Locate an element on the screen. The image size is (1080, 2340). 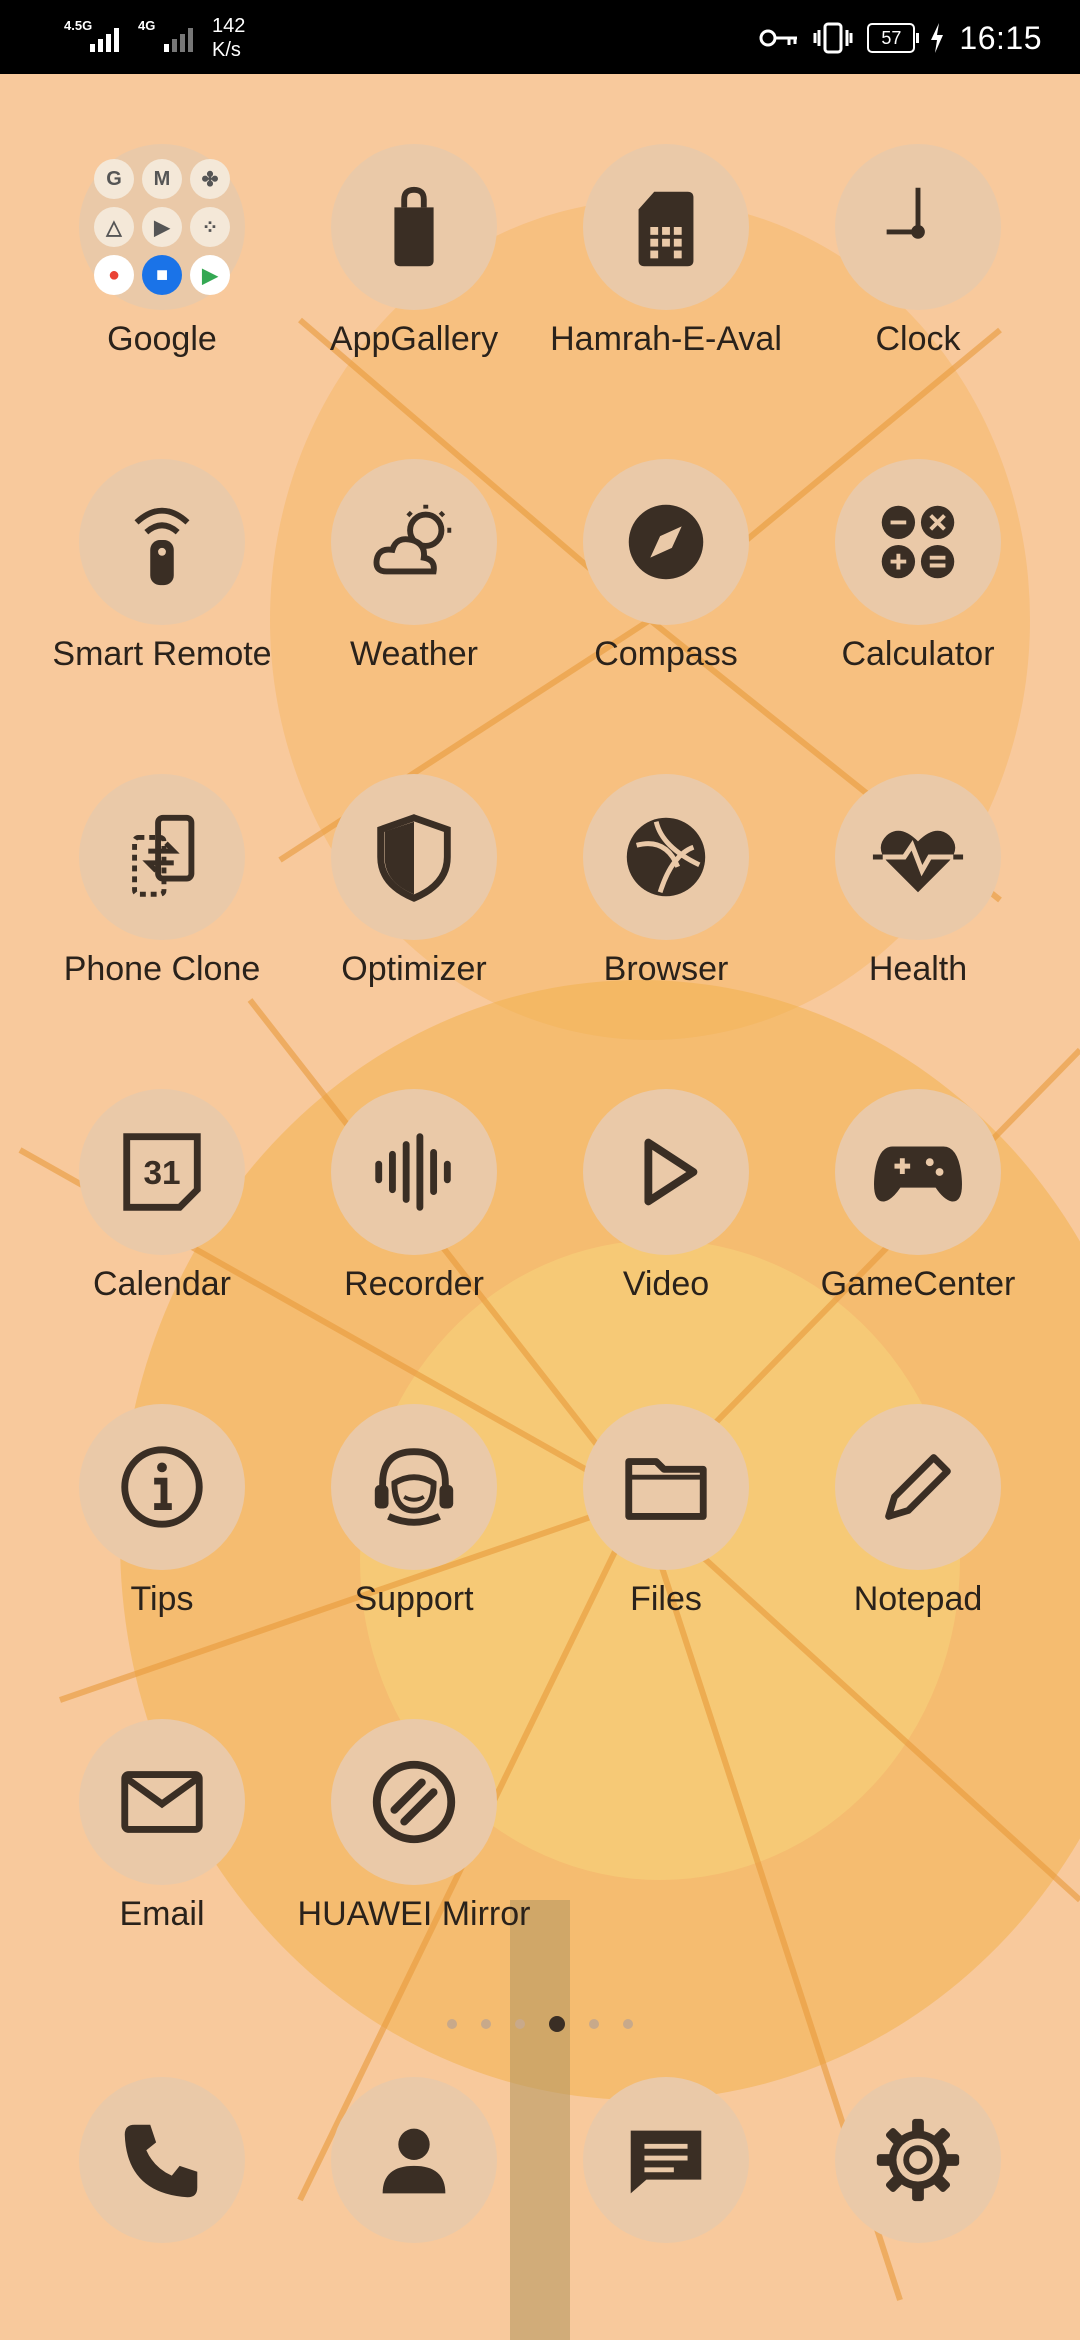
app-label: Weather is located at coordinates (414, 654).